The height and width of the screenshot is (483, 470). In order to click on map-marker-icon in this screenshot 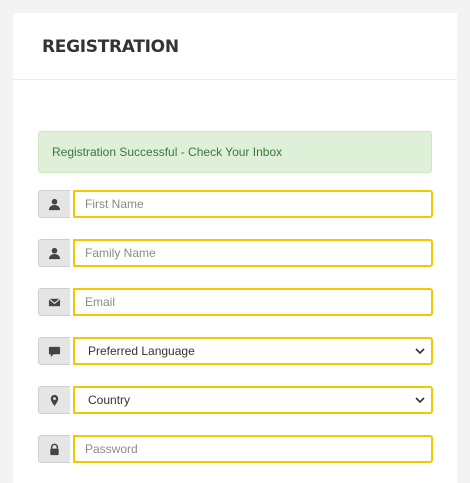, I will do `click(54, 400)`.